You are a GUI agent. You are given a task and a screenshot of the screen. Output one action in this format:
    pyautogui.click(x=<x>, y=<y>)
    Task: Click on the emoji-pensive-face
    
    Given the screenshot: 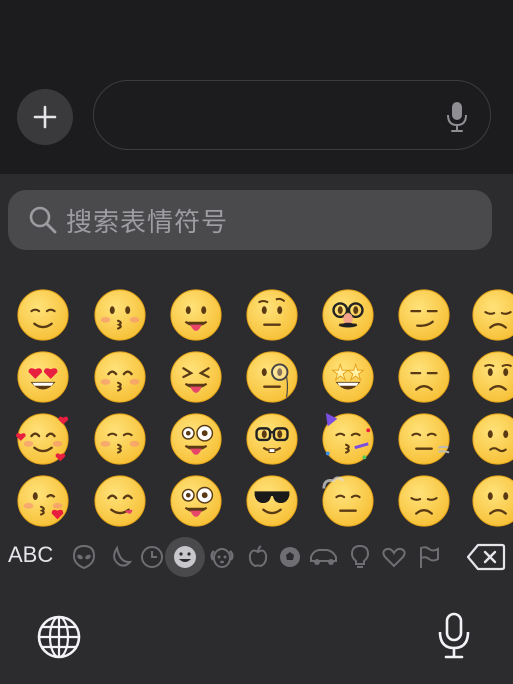 What is the action you would take?
    pyautogui.click(x=491, y=315)
    